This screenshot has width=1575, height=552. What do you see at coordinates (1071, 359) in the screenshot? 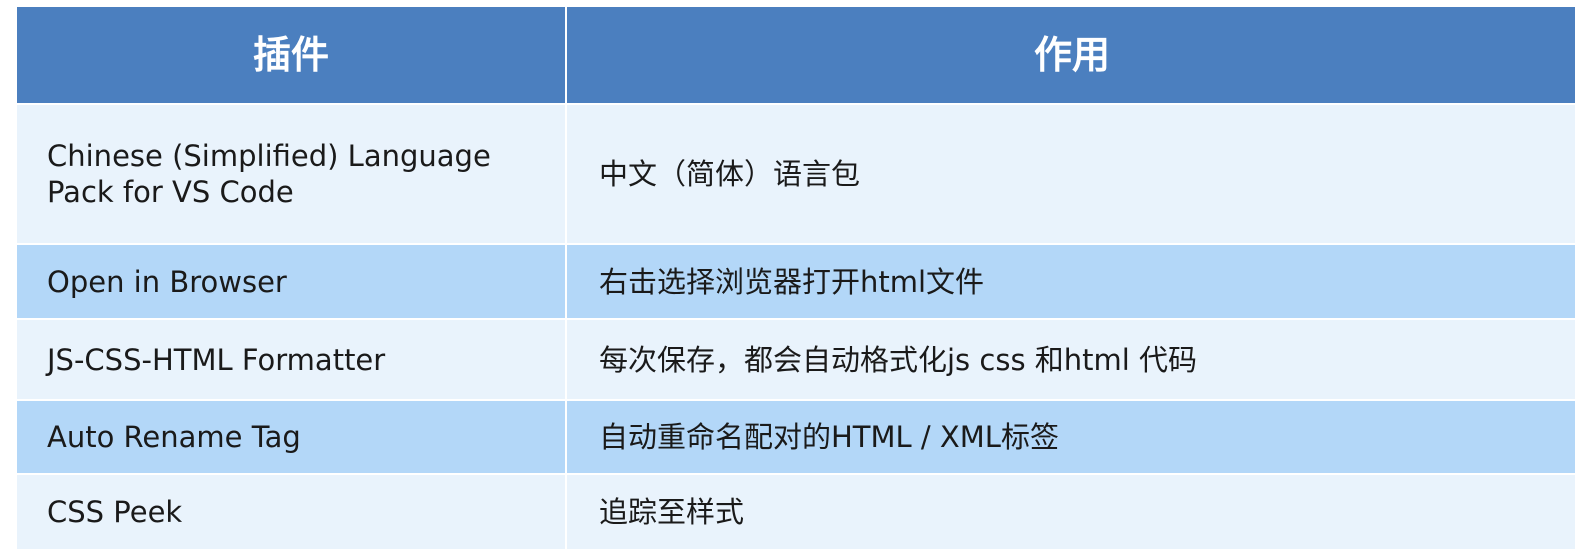
I see `table-row-3-purpose: 每次保存，都会自动格式化js css 和html 代码` at bounding box center [1071, 359].